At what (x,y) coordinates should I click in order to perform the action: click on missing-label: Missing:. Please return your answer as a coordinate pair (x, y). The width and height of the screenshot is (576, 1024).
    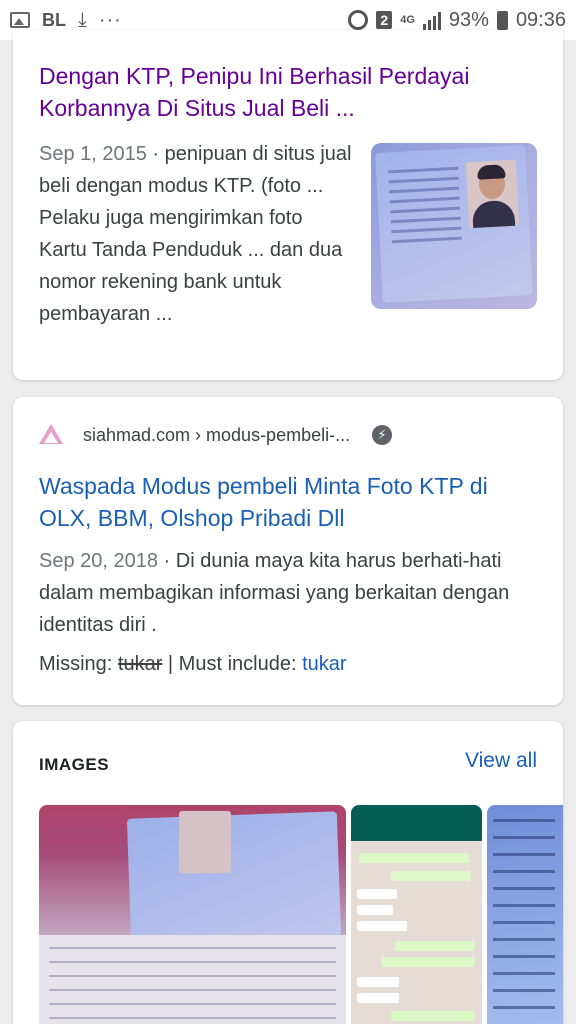
    Looking at the image, I should click on (78, 664).